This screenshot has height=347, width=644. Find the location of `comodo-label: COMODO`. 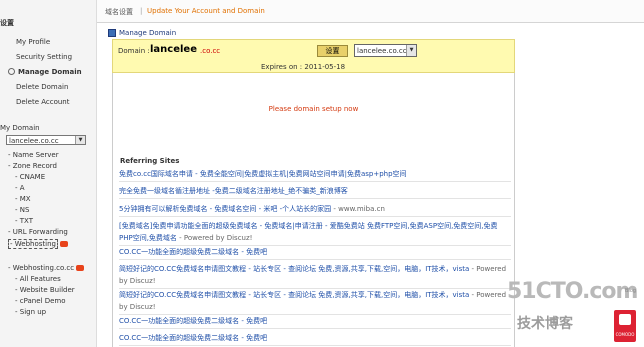

comodo-label: COMODO is located at coordinates (625, 334).